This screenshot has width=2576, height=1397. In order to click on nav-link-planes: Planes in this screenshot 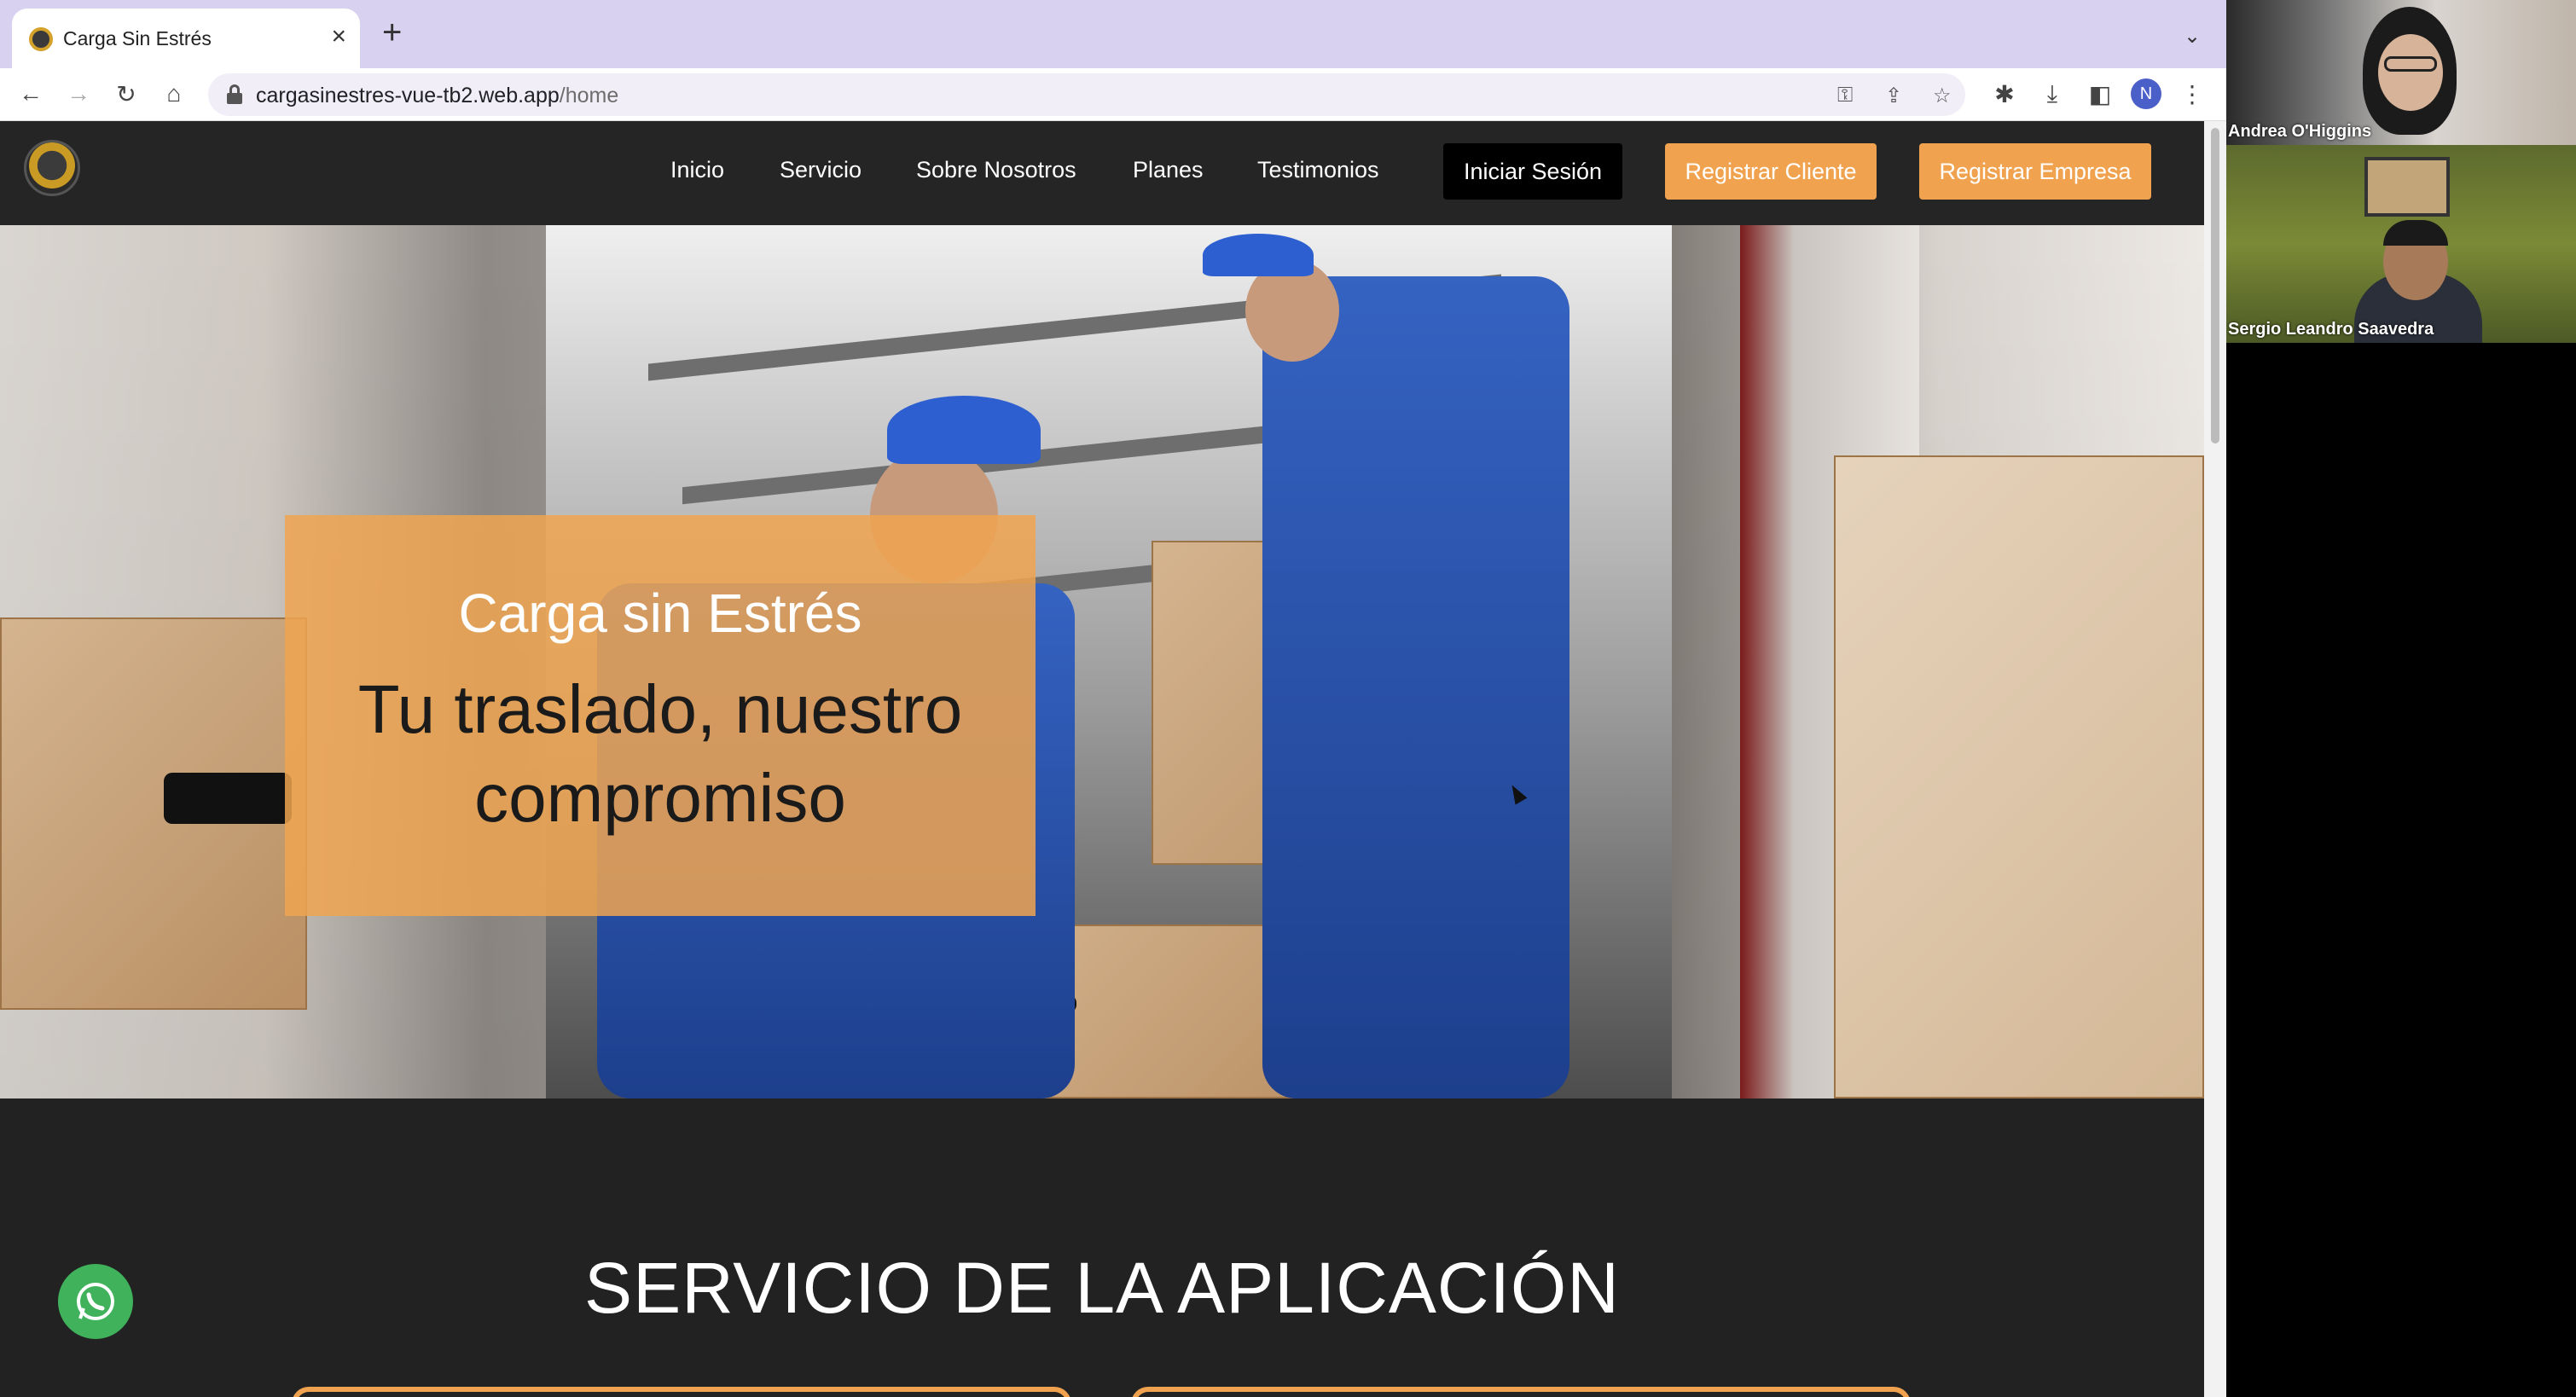, I will do `click(1168, 170)`.